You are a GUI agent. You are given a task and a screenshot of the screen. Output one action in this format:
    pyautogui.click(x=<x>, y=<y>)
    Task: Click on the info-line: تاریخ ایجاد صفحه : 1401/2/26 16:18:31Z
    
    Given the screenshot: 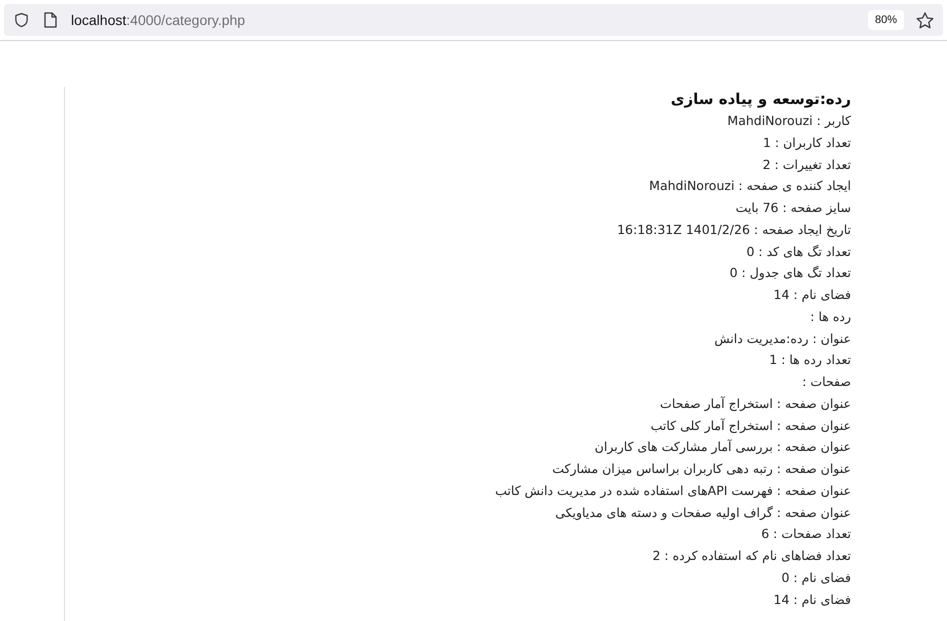 What is the action you would take?
    pyautogui.click(x=733, y=229)
    